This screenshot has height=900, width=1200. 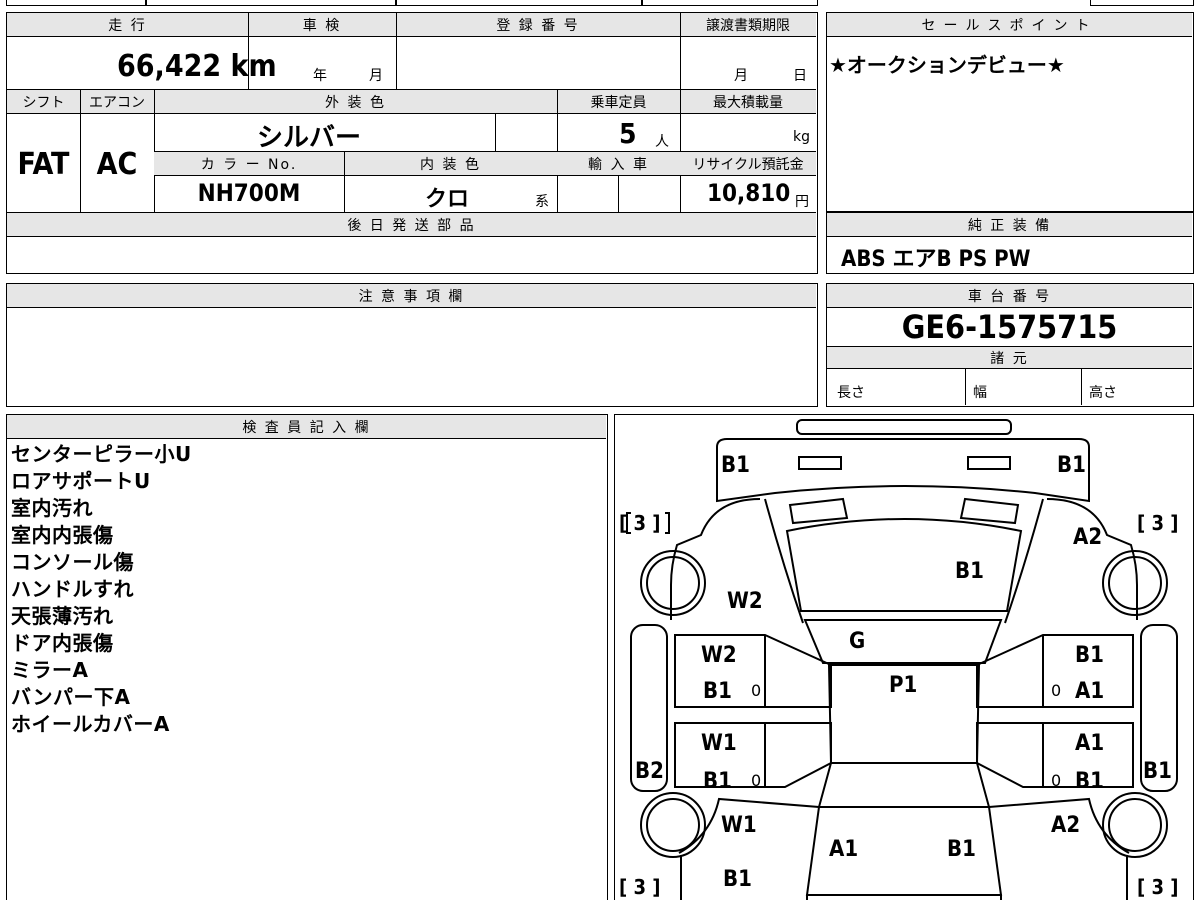 I want to click on mark-front-right: B1, so click(x=1071, y=465).